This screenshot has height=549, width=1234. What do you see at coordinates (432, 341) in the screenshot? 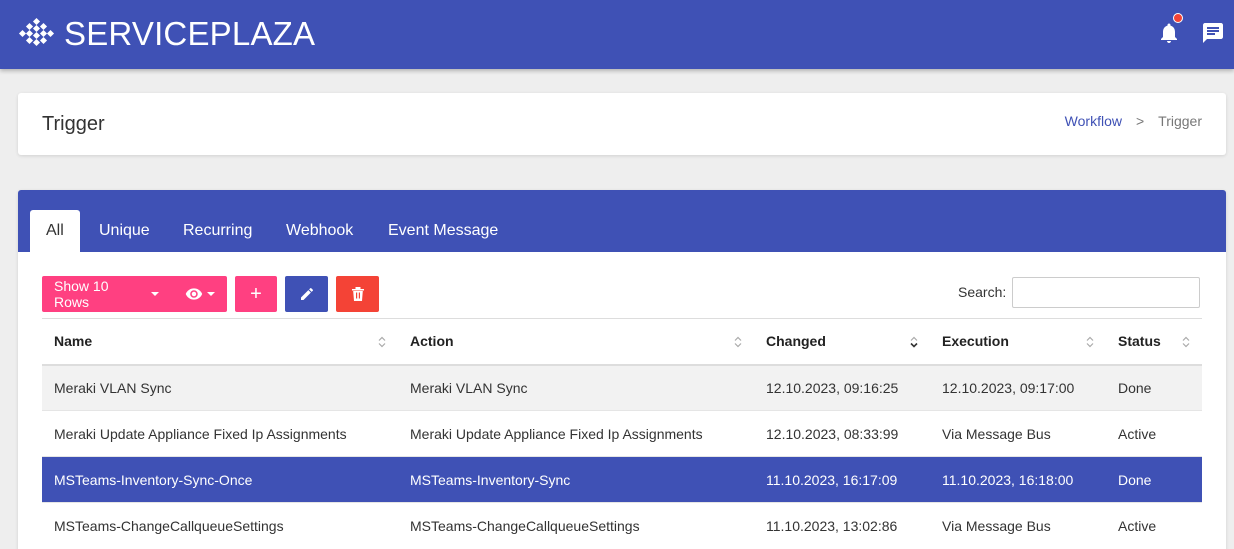
I see `column-header-label: Action` at bounding box center [432, 341].